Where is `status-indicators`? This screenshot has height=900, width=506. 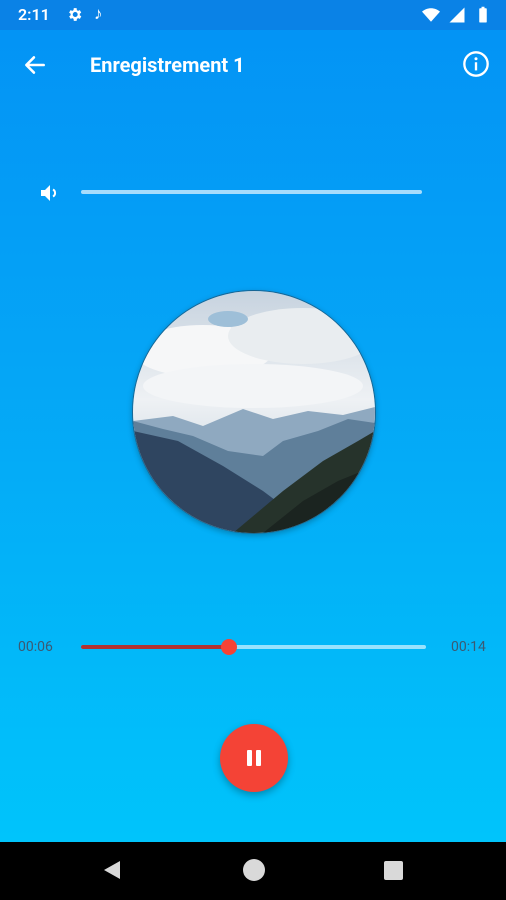
status-indicators is located at coordinates (457, 15).